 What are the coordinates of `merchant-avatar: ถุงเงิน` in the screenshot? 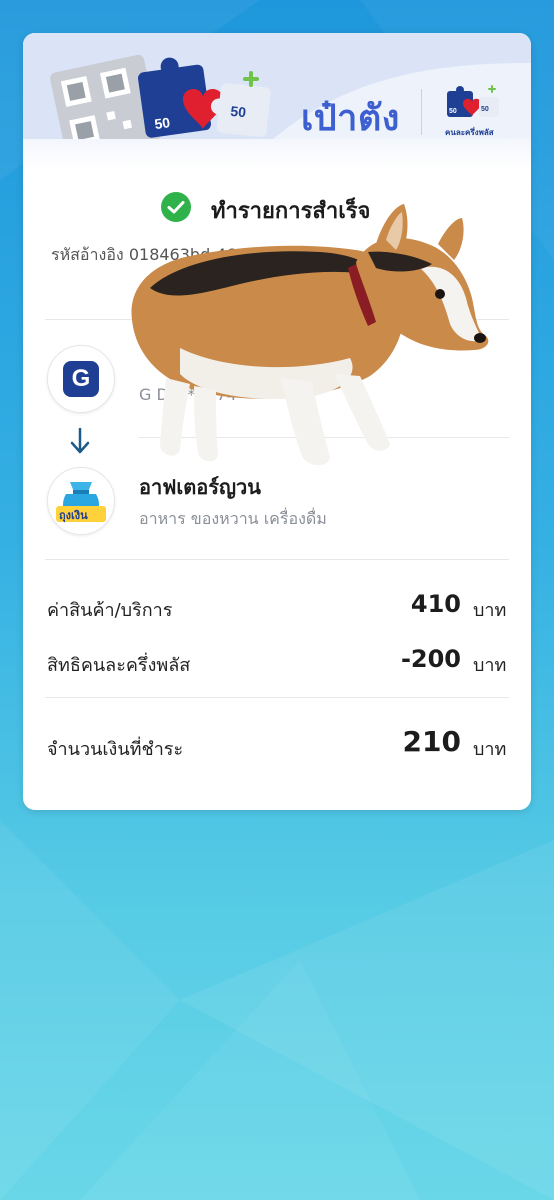 It's located at (81, 501).